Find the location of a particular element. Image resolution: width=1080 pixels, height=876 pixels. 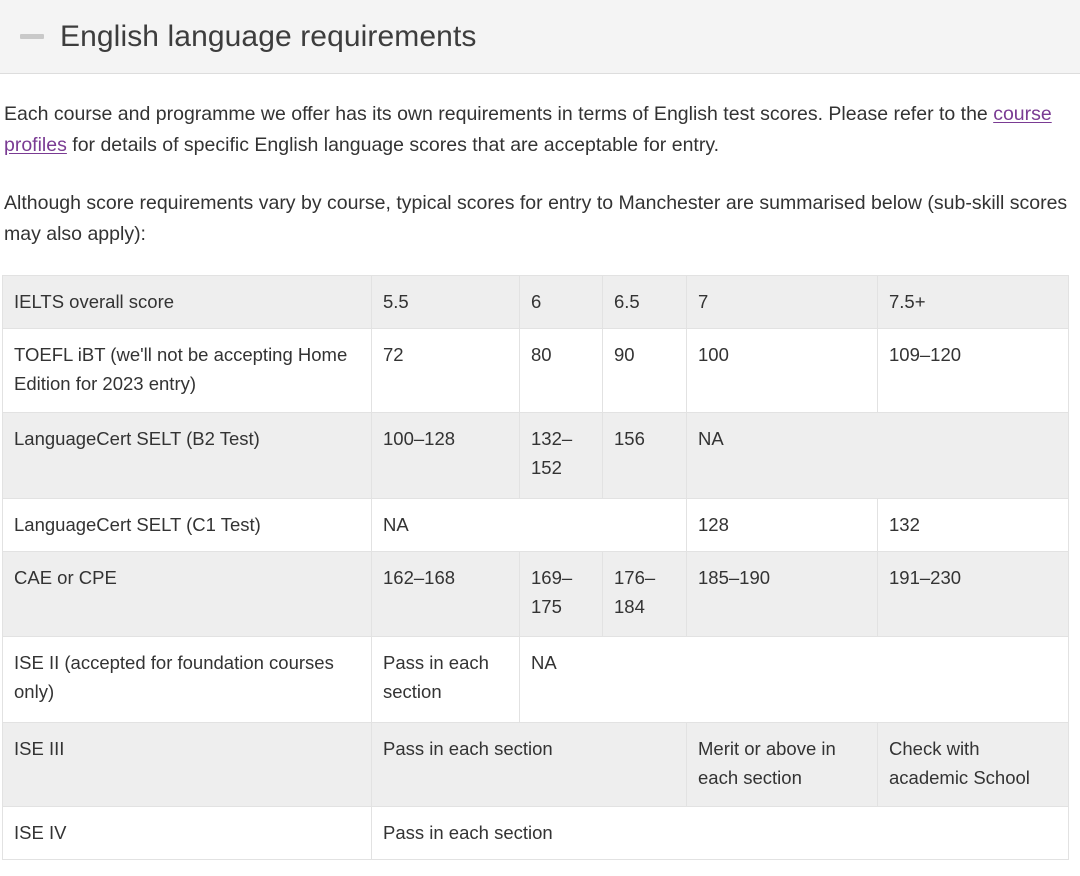

row-label-languagecert-b2: LanguageCert SELT (B2 Test) is located at coordinates (187, 455).